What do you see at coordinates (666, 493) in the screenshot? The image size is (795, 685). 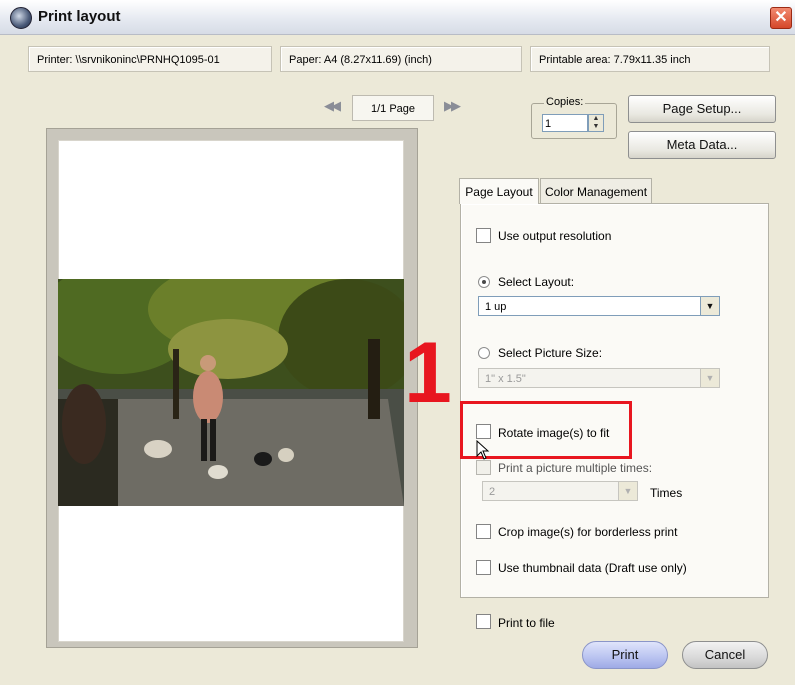 I see `times-label: Times` at bounding box center [666, 493].